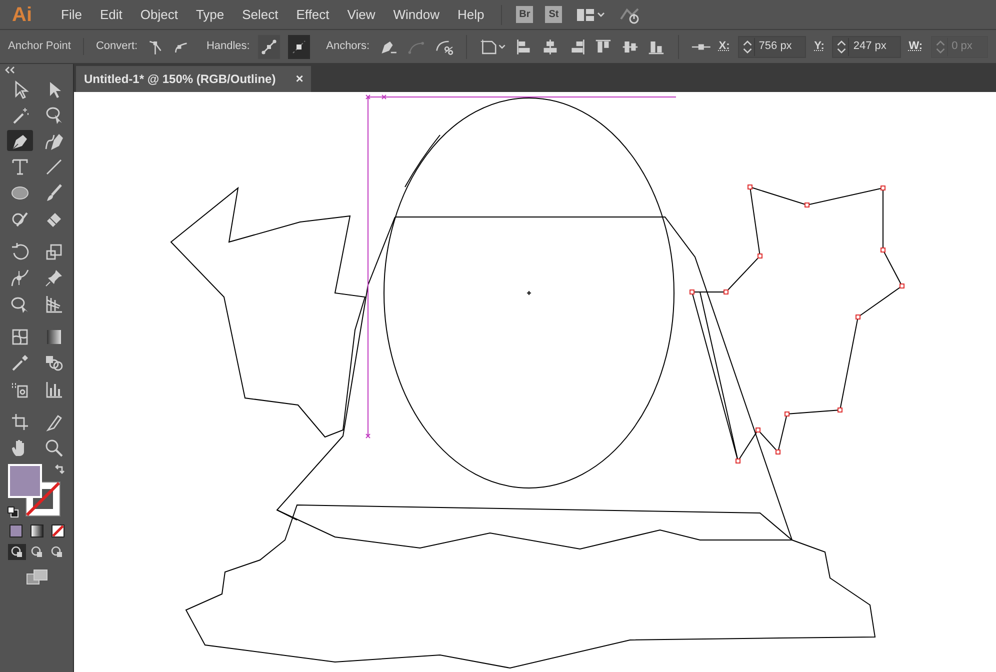 The height and width of the screenshot is (672, 996). What do you see at coordinates (959, 47) in the screenshot?
I see `w-field: 0 px` at bounding box center [959, 47].